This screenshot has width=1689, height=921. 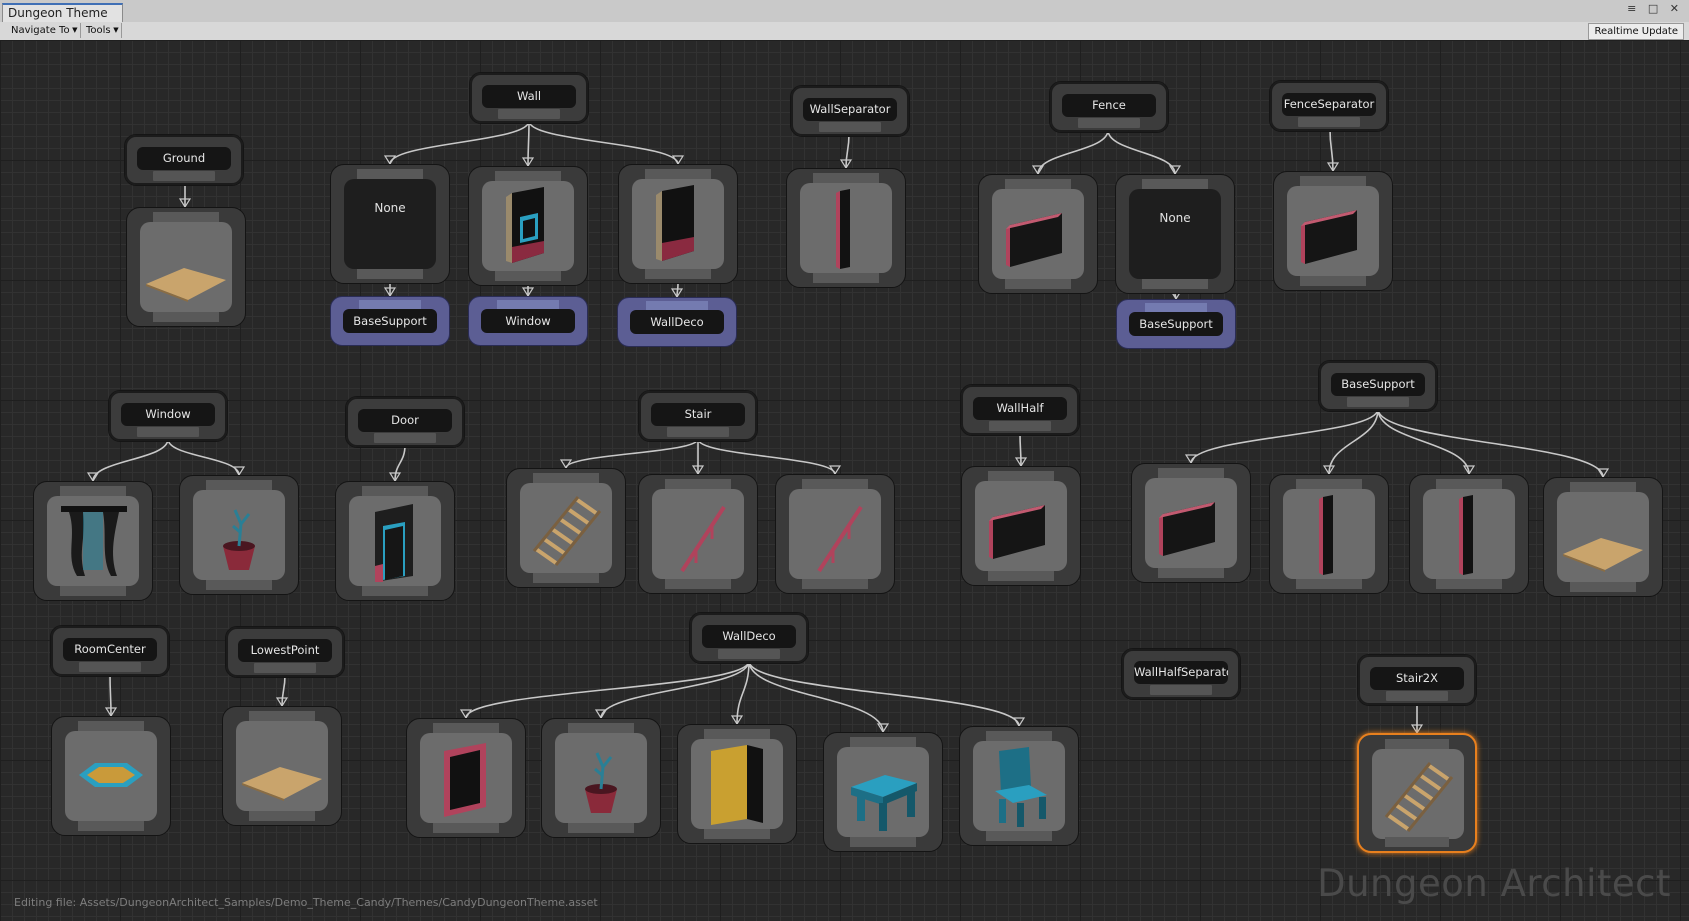 What do you see at coordinates (168, 416) in the screenshot?
I see `marker-node-window: Window` at bounding box center [168, 416].